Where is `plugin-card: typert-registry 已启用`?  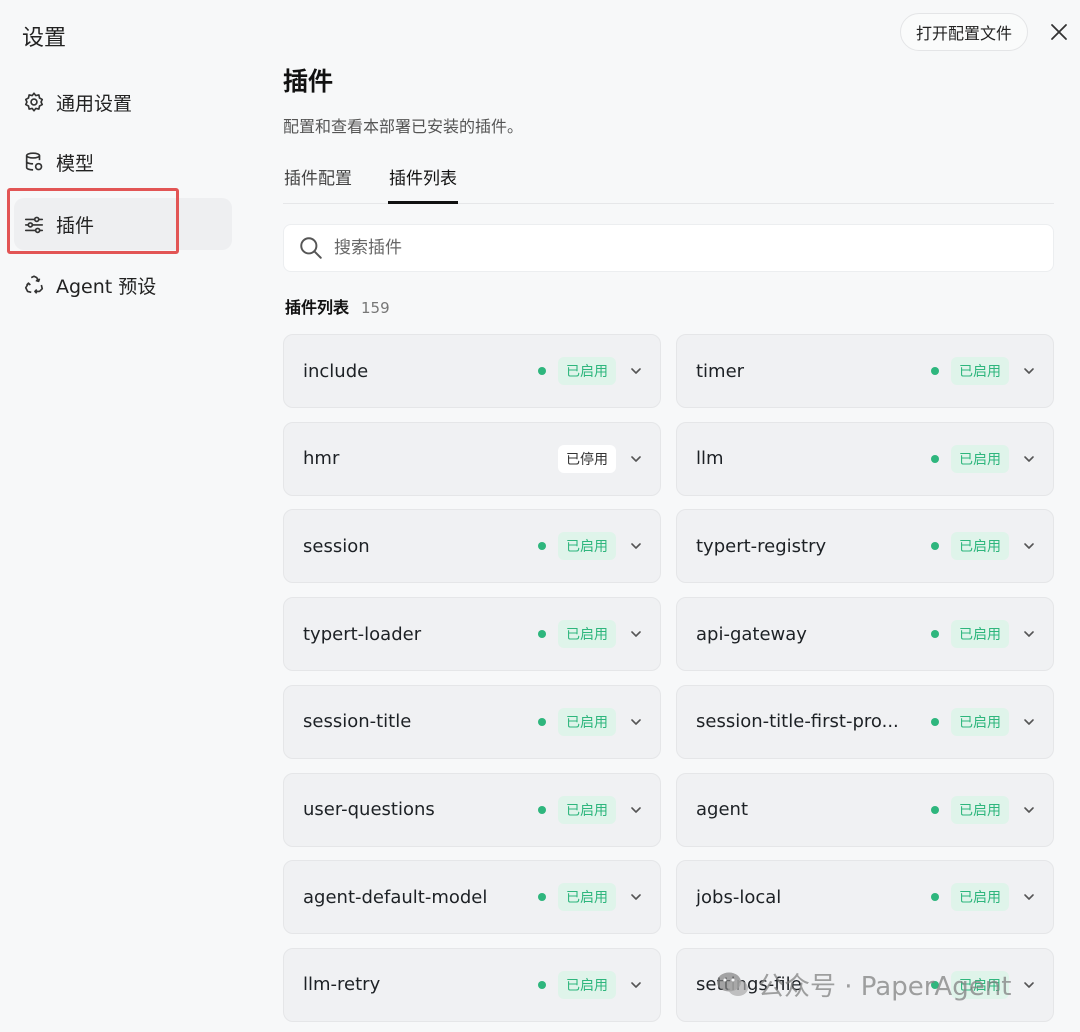 plugin-card: typert-registry 已启用 is located at coordinates (865, 546).